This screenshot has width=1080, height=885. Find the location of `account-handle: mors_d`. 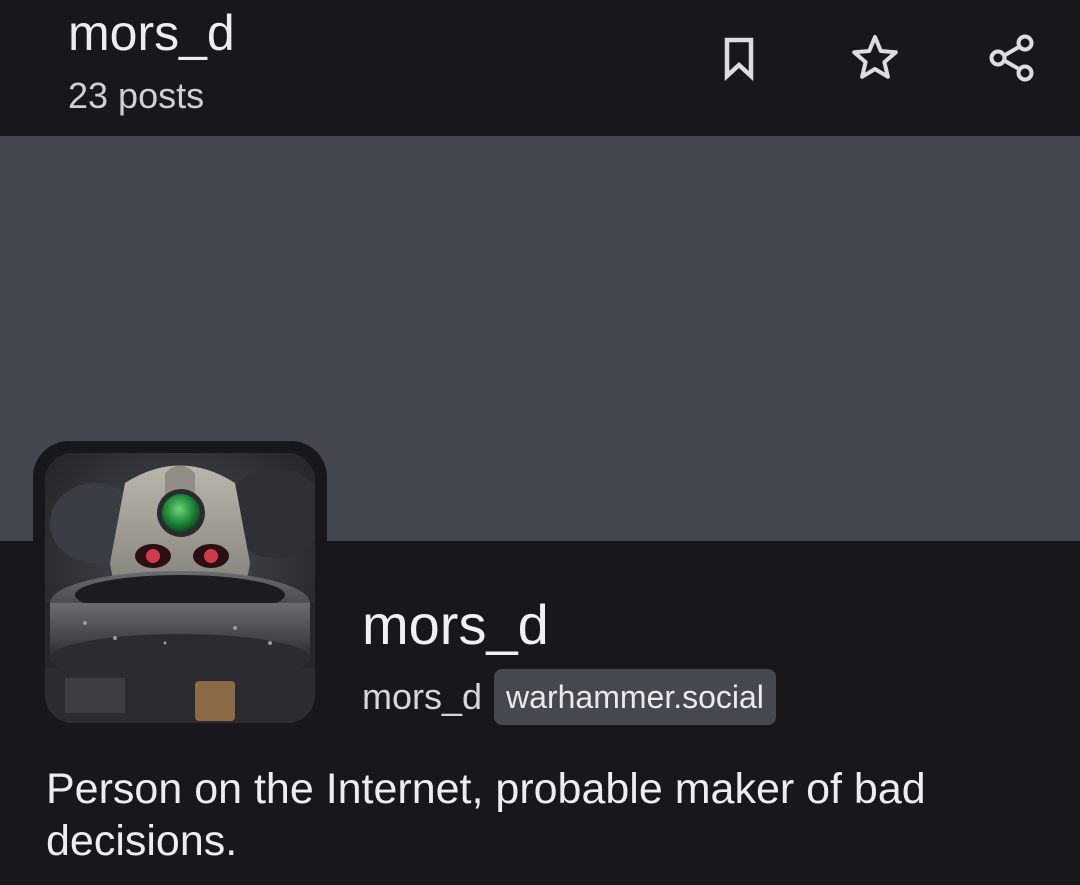

account-handle: mors_d is located at coordinates (422, 696).